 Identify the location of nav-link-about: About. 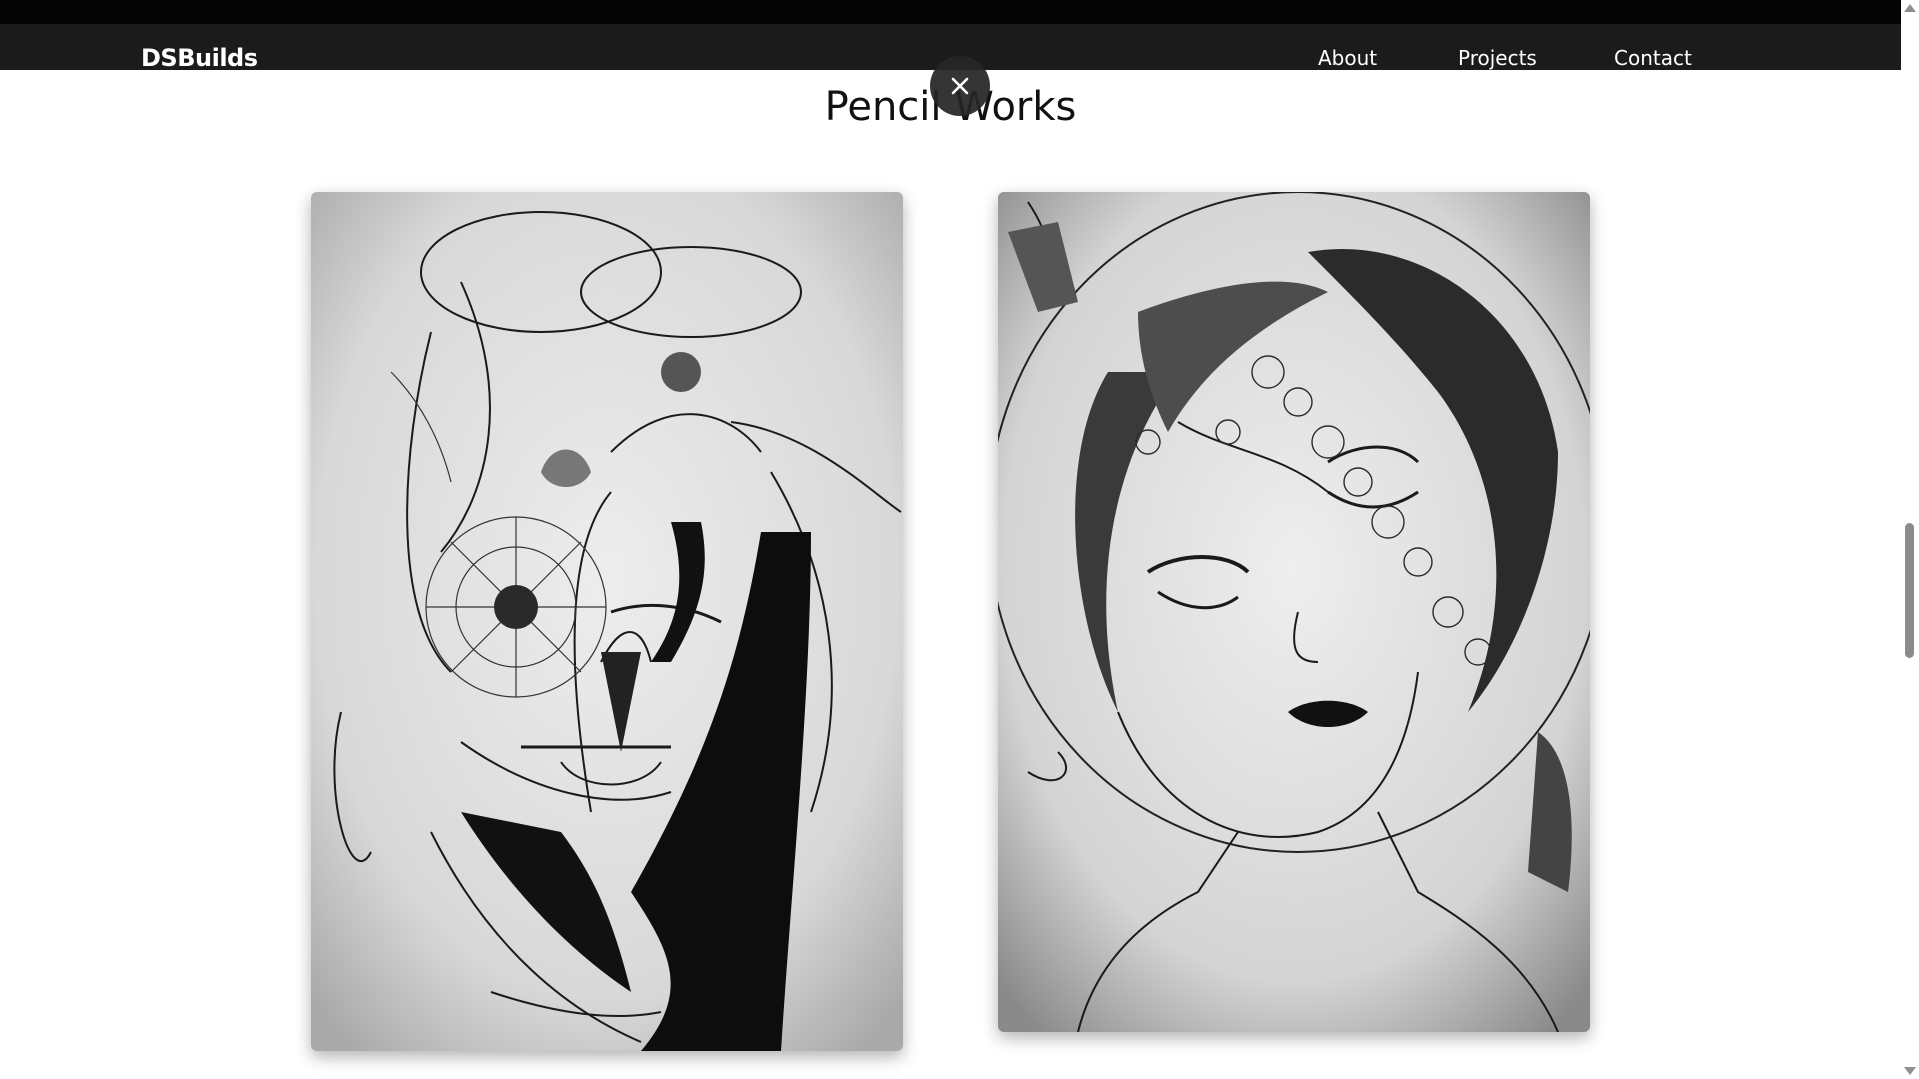
(1347, 58).